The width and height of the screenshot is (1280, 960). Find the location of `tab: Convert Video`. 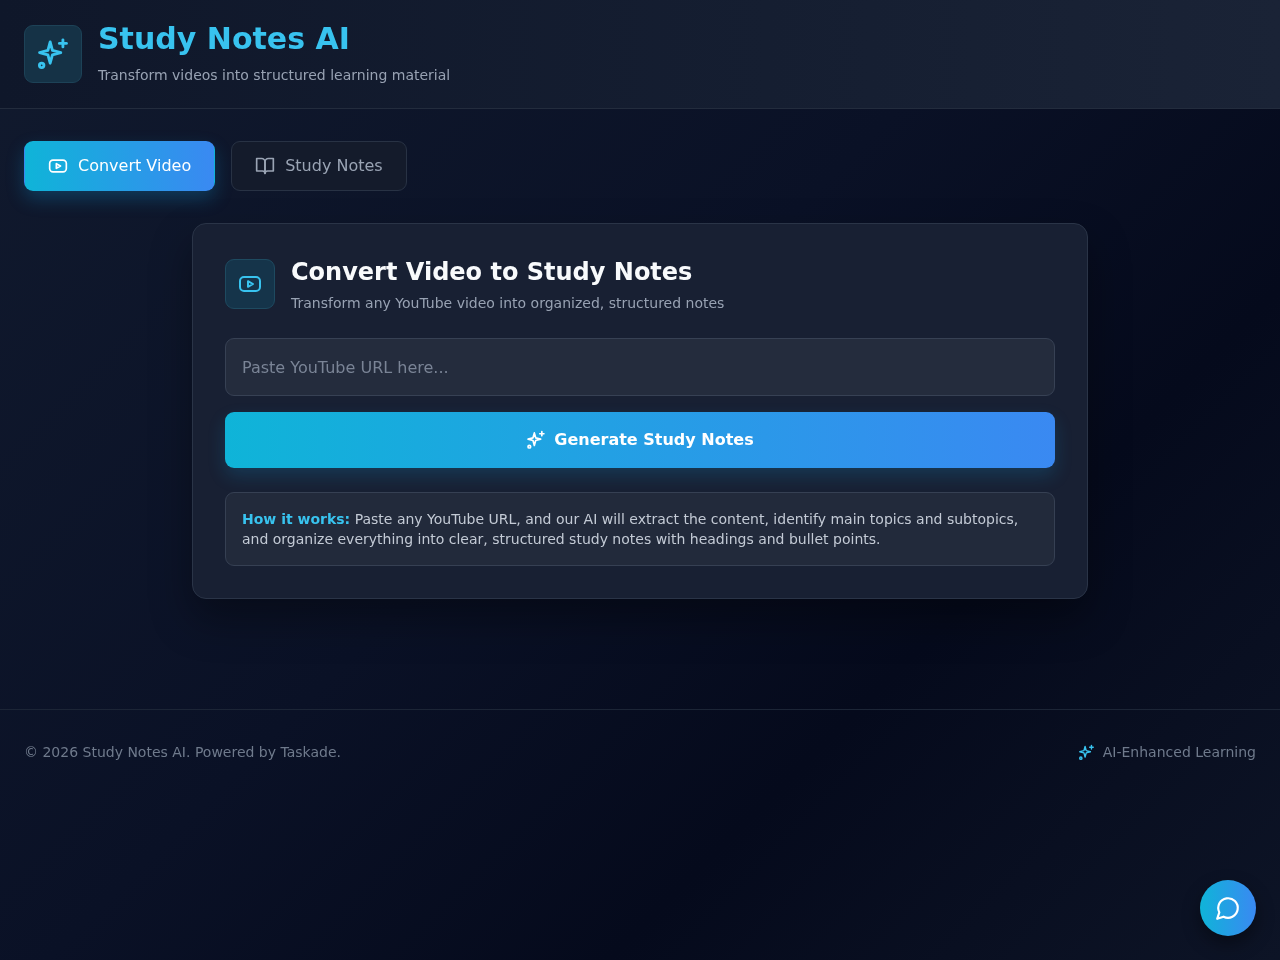

tab: Convert Video is located at coordinates (120, 166).